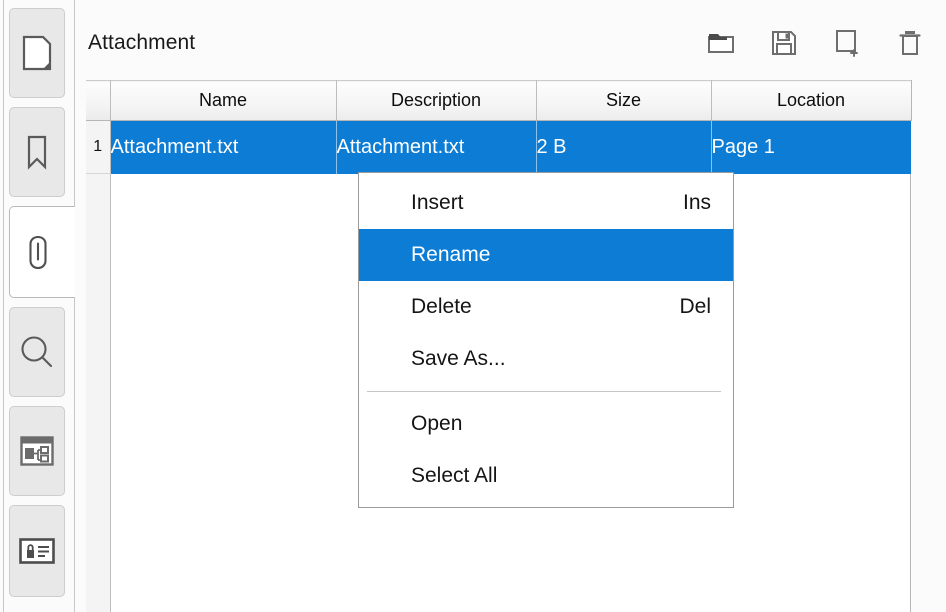 This screenshot has height=612, width=946. I want to click on menu-item-open-label: Open, so click(437, 423).